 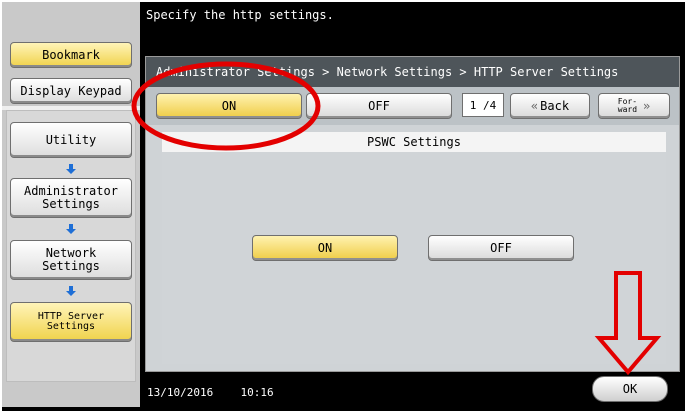 I want to click on back-button: « Back, so click(x=550, y=106).